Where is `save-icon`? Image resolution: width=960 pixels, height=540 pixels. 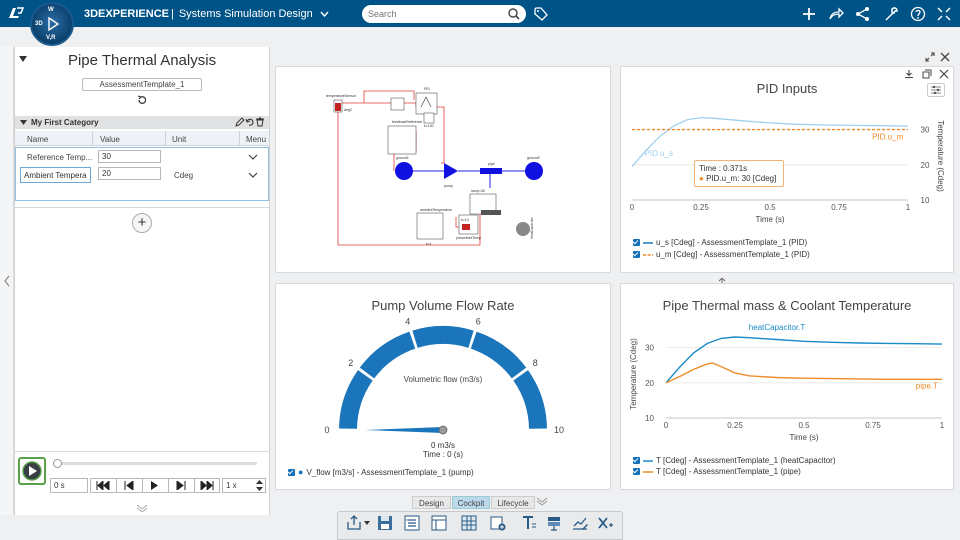 save-icon is located at coordinates (385, 523).